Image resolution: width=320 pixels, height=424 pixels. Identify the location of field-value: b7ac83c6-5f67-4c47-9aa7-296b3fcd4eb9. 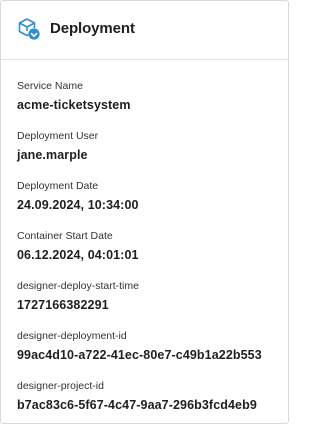
(137, 405).